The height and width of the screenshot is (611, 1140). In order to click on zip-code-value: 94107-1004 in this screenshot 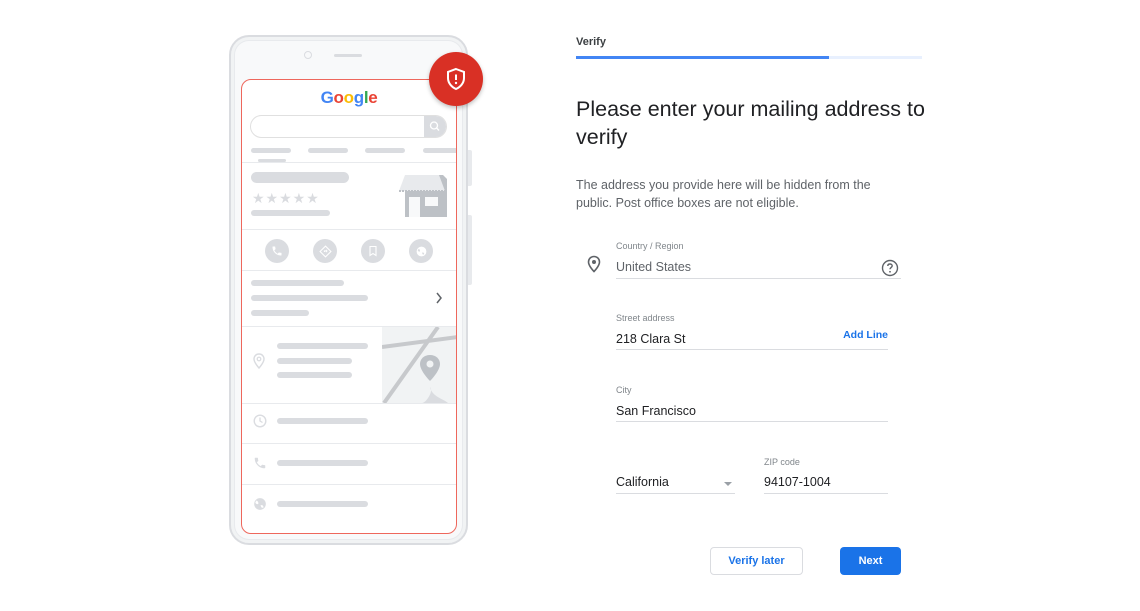, I will do `click(797, 482)`.